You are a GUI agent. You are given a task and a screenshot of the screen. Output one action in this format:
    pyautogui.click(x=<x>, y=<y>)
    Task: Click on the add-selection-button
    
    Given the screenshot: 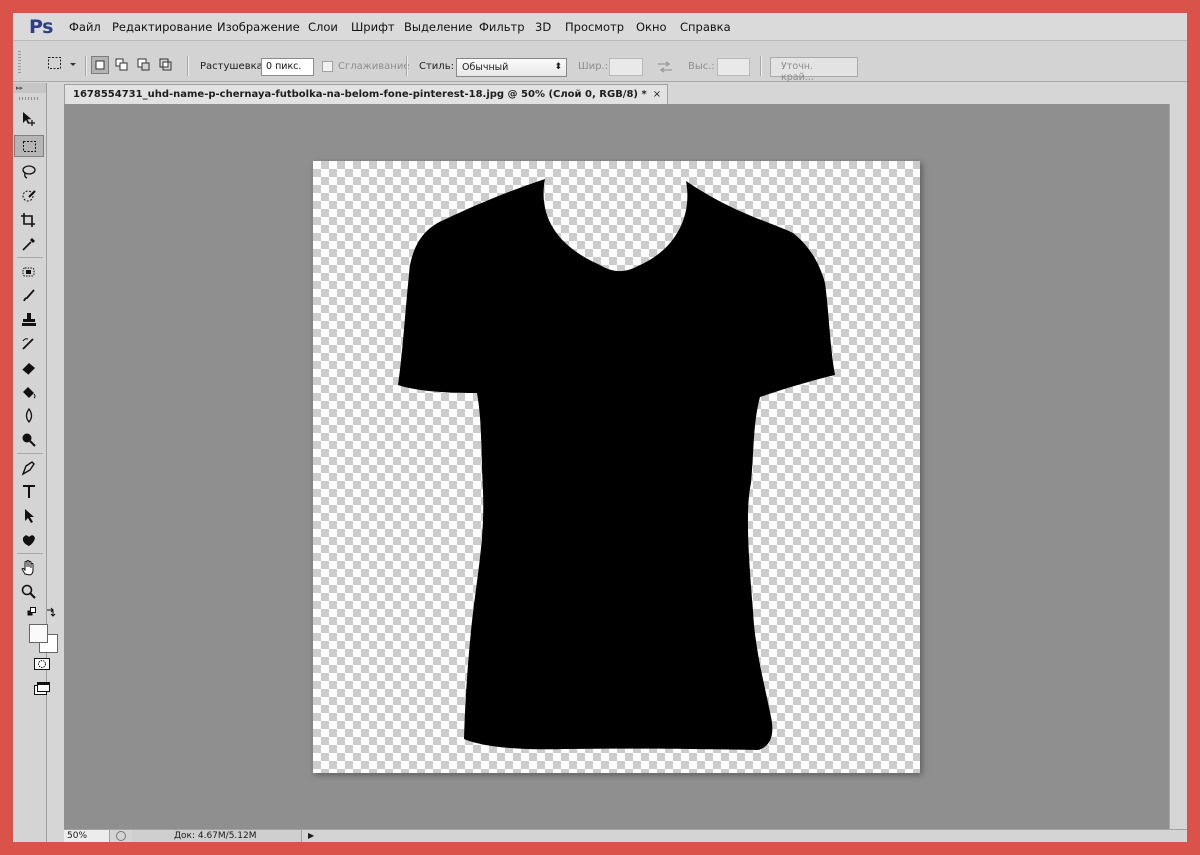 What is the action you would take?
    pyautogui.click(x=122, y=65)
    